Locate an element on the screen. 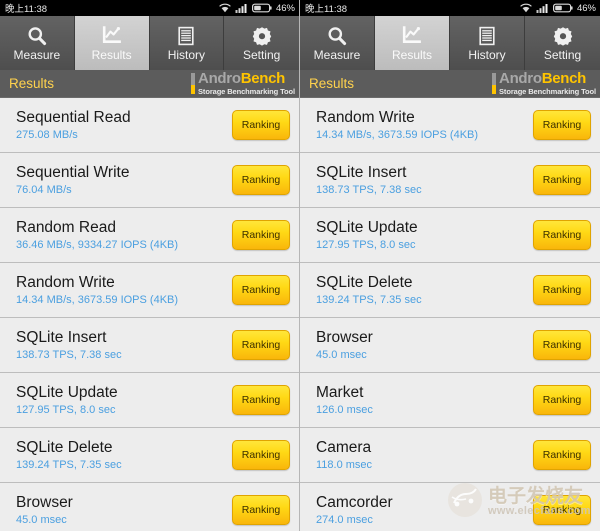  logo-wordmark: AndroBench Storage Benchmarking Tool is located at coordinates (547, 83).